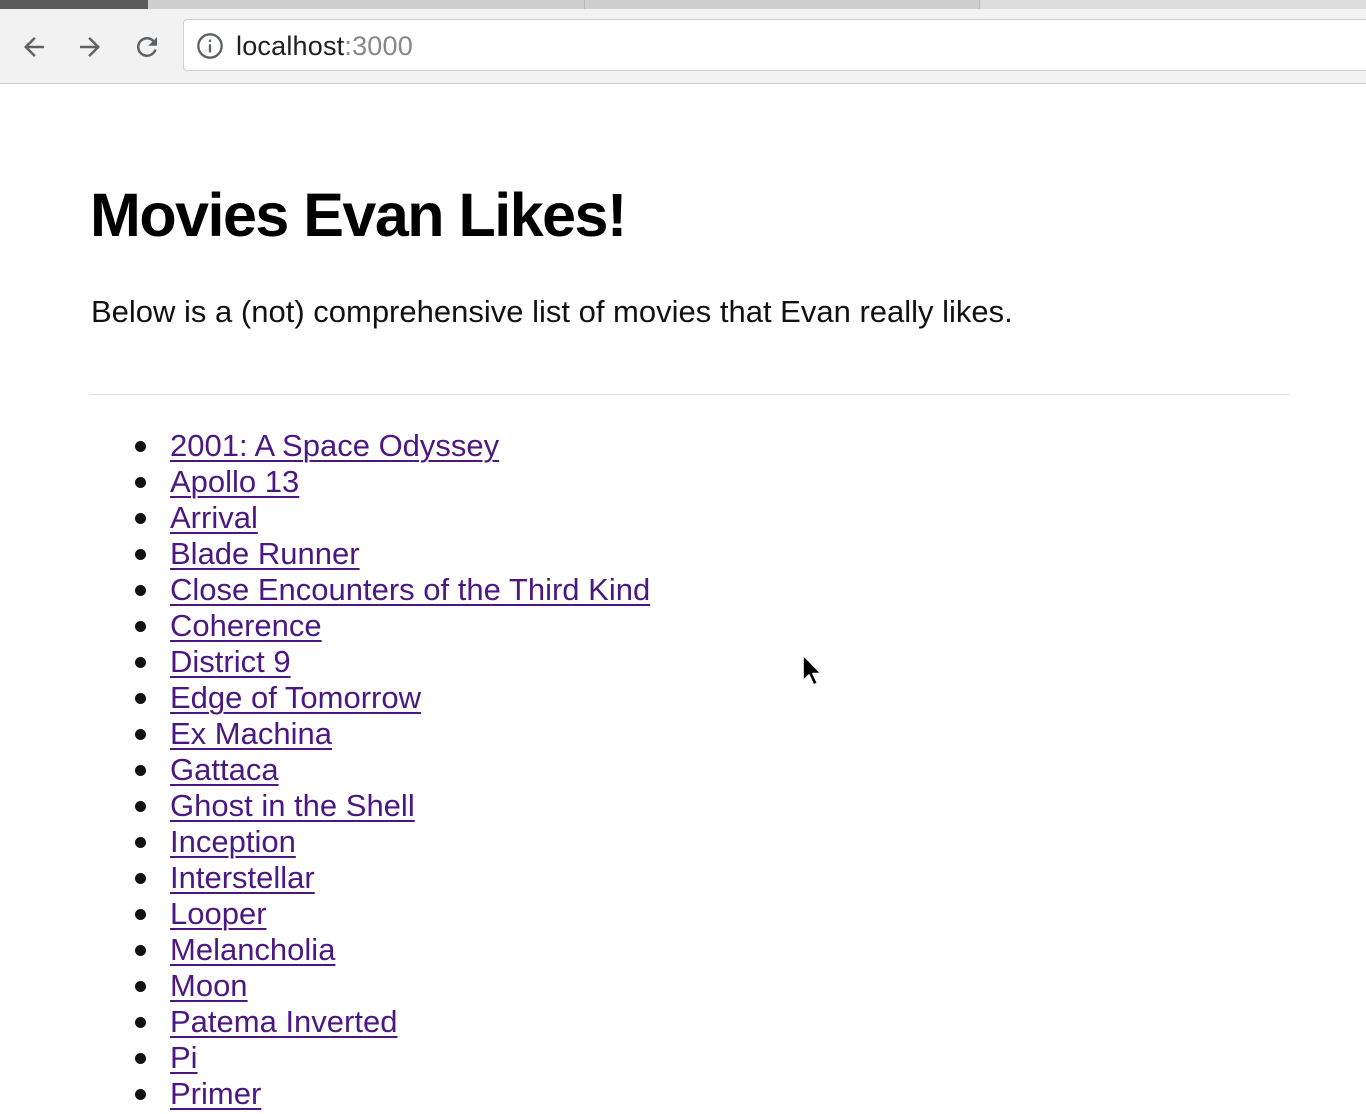 The width and height of the screenshot is (1366, 1114). I want to click on list-item: Moon, so click(392, 986).